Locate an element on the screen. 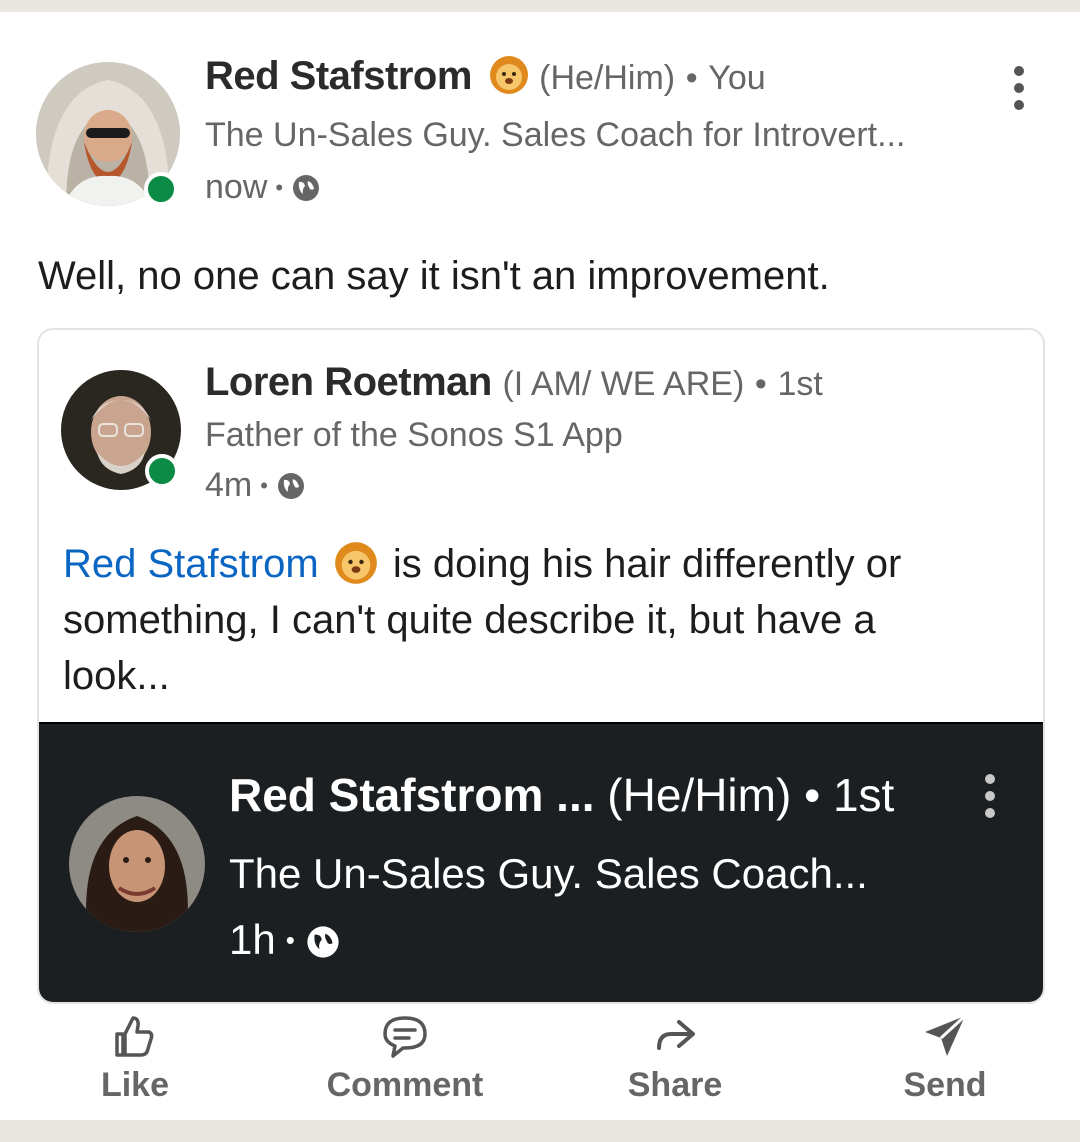 This screenshot has width=1080, height=1142. send-label: Send is located at coordinates (945, 1085).